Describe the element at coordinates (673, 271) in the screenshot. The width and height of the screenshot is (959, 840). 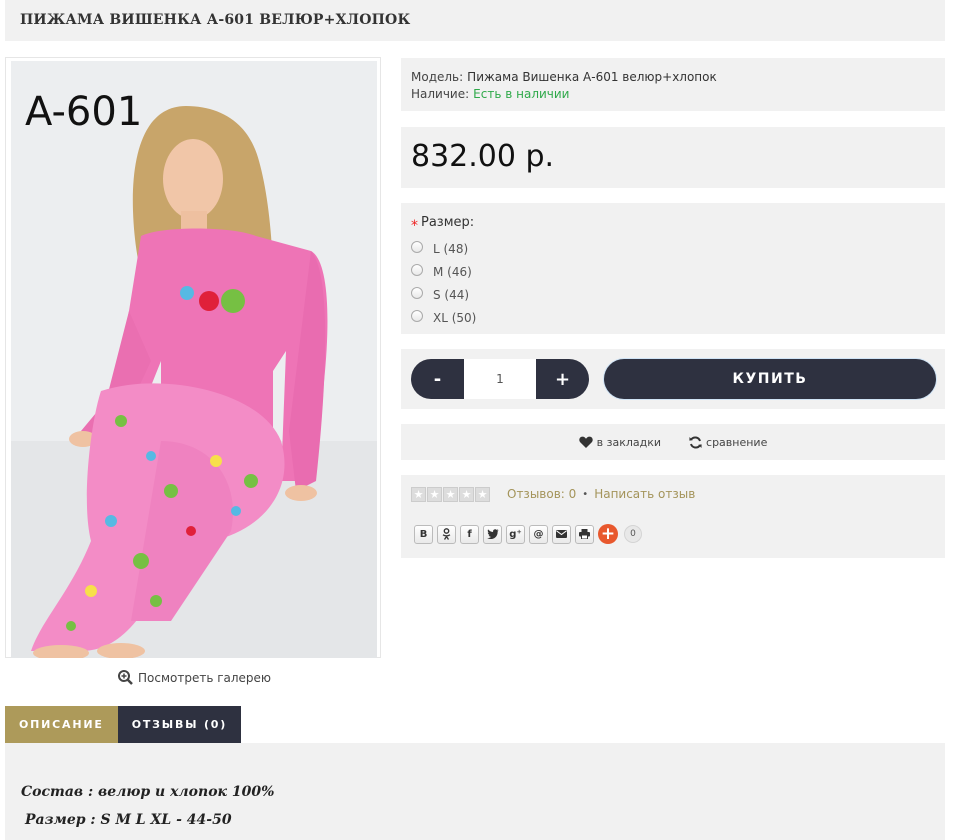
I see `size-option-m: M (46)` at that location.